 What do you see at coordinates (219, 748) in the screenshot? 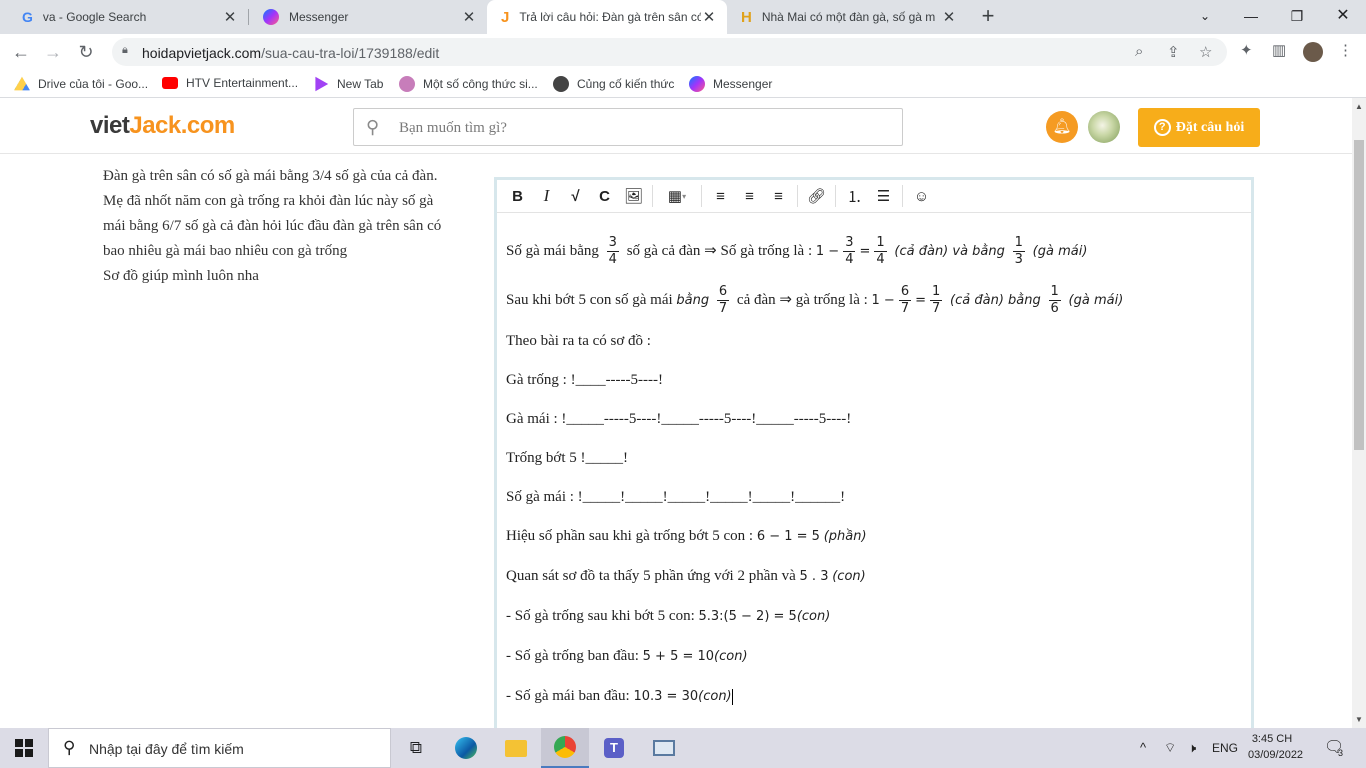
I see `taskbar-search-input: ⚲ Nhập tại đây để tìm kiếm` at bounding box center [219, 748].